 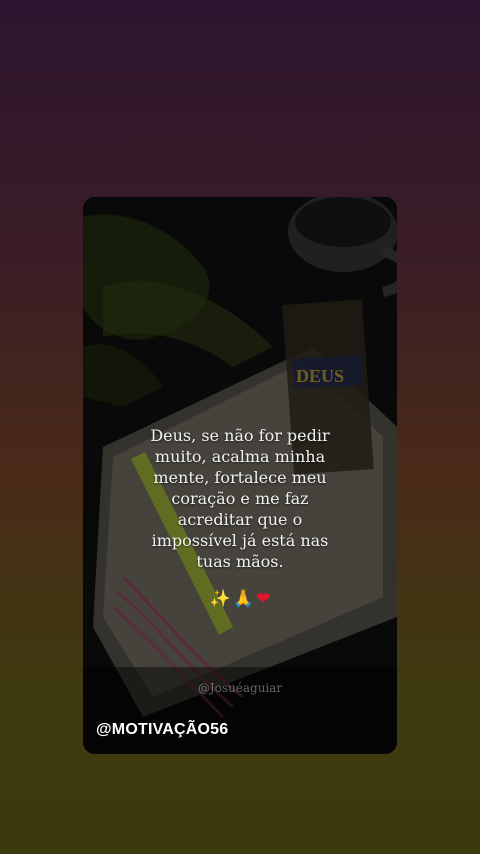 What do you see at coordinates (263, 599) in the screenshot?
I see `heart-icon: ❤` at bounding box center [263, 599].